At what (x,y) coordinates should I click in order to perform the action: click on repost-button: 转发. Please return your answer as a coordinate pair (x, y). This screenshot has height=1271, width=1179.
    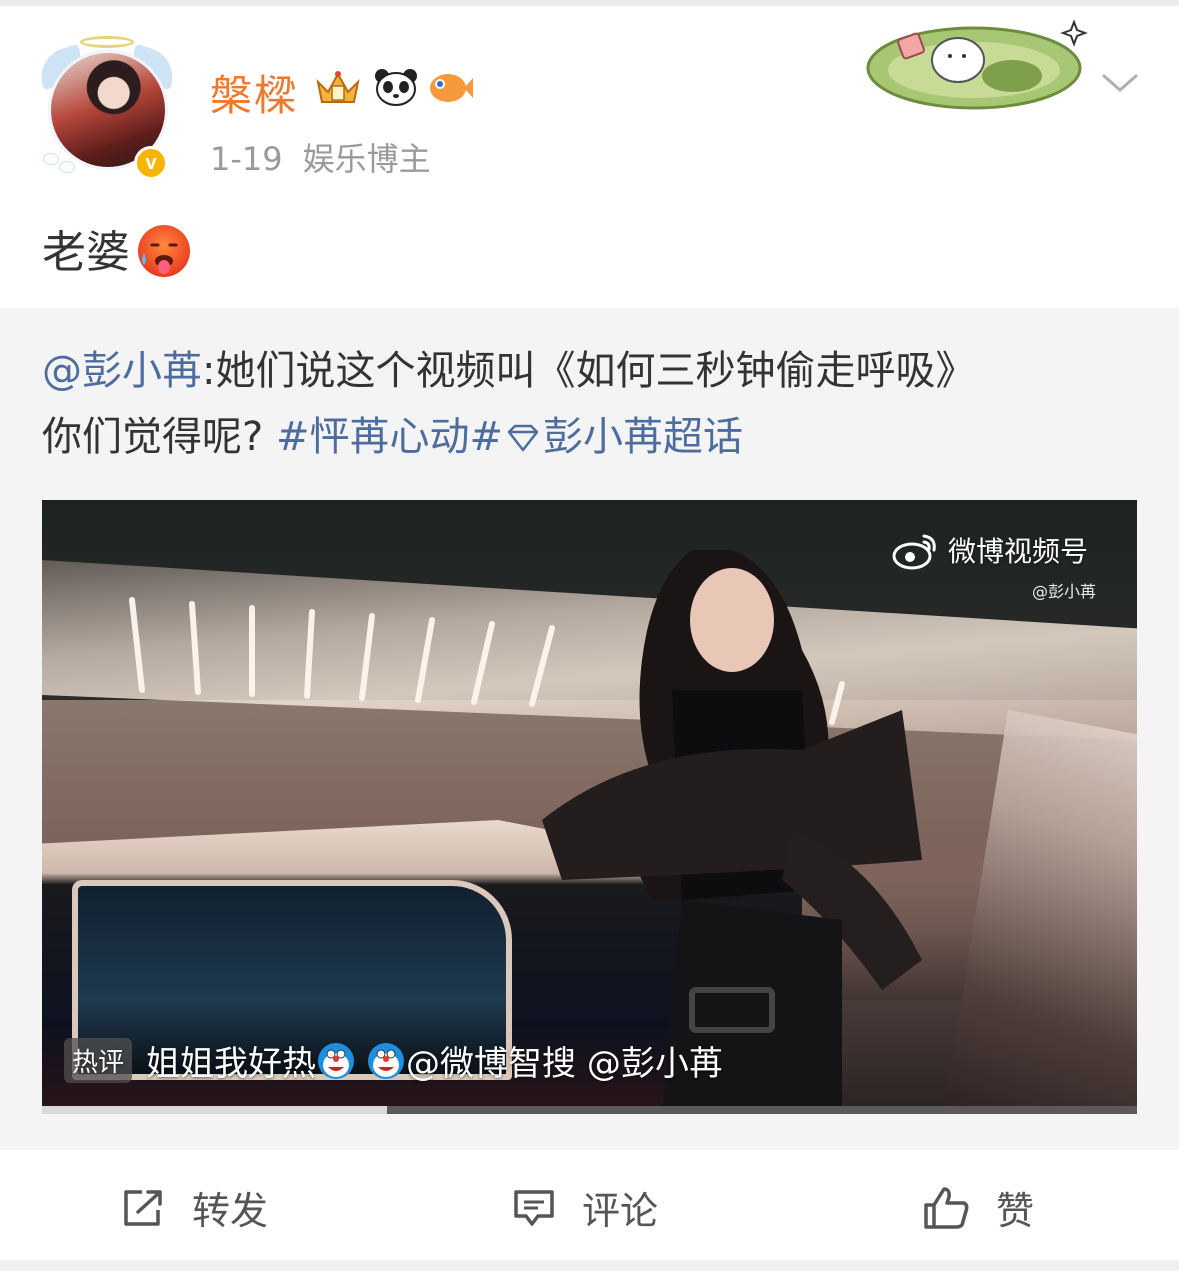
    Looking at the image, I should click on (195, 1207).